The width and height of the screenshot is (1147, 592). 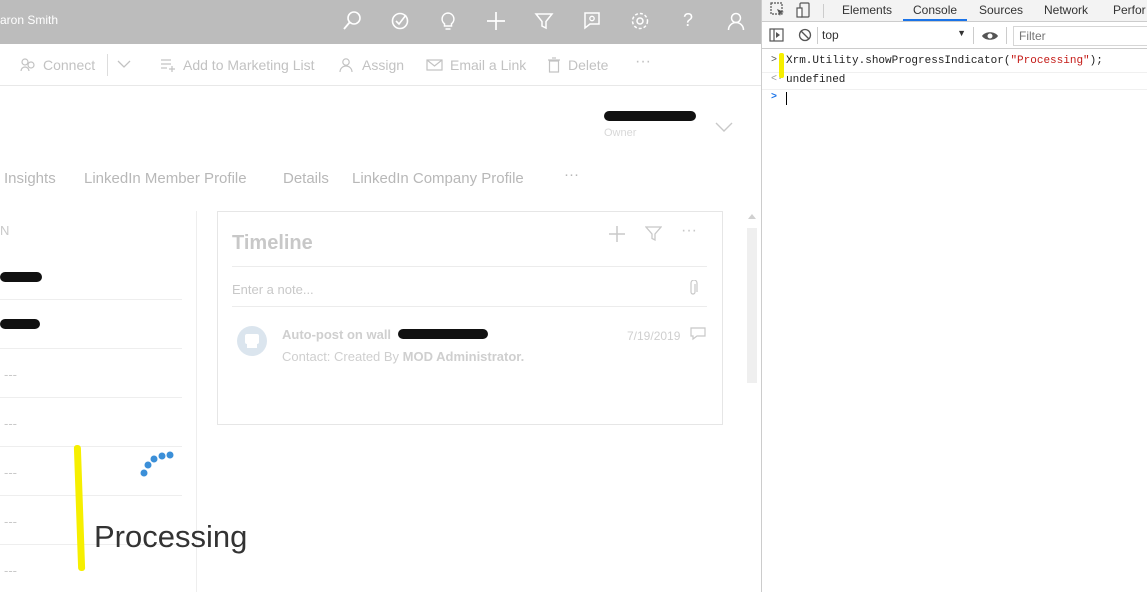 What do you see at coordinates (830, 35) in the screenshot?
I see `context-select-value: top` at bounding box center [830, 35].